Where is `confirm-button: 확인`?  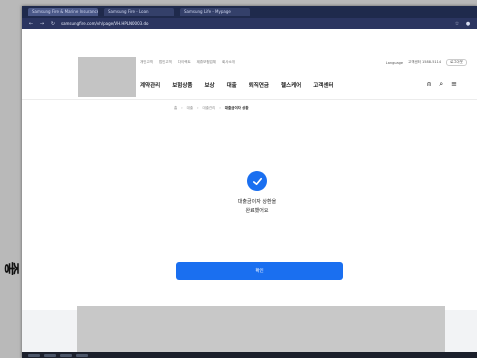
confirm-button: 확인 is located at coordinates (259, 271).